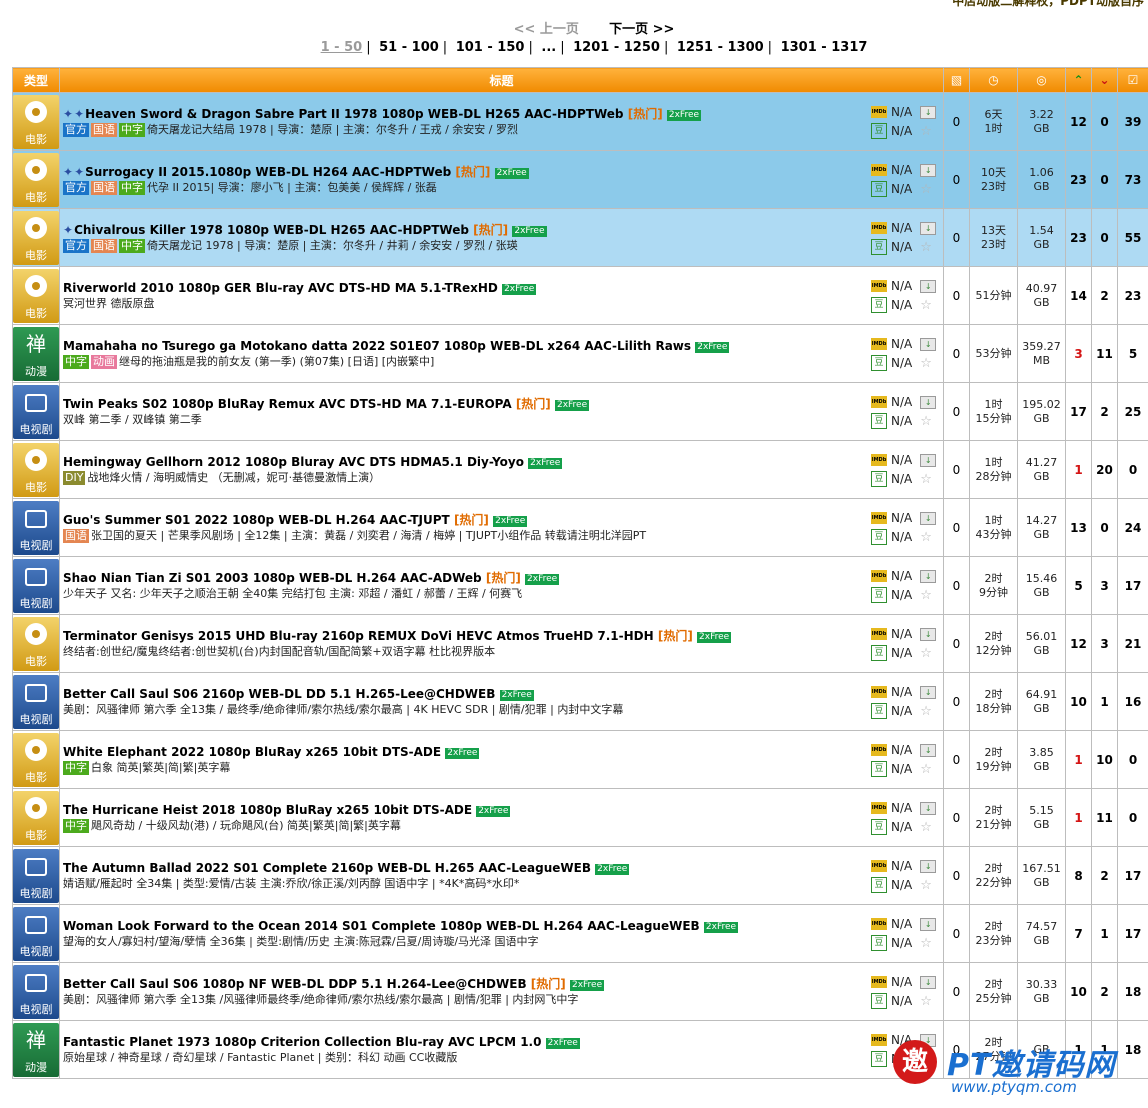  I want to click on leechers-count: 20, so click(1104, 469).